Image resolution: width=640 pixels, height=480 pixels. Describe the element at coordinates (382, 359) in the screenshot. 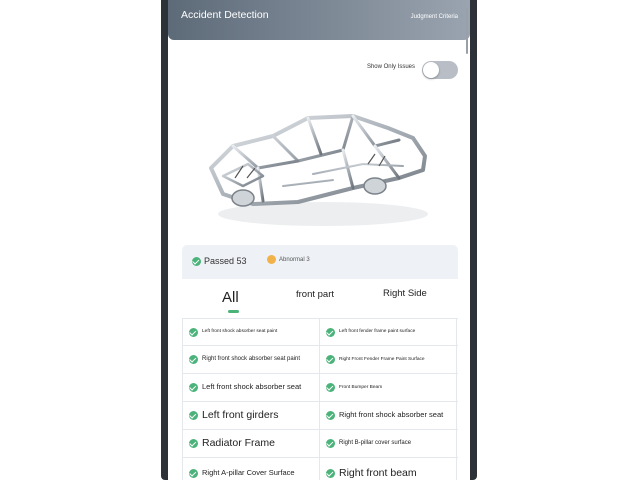

I see `item-label: Right Front Fender Frame Paint Surface` at that location.